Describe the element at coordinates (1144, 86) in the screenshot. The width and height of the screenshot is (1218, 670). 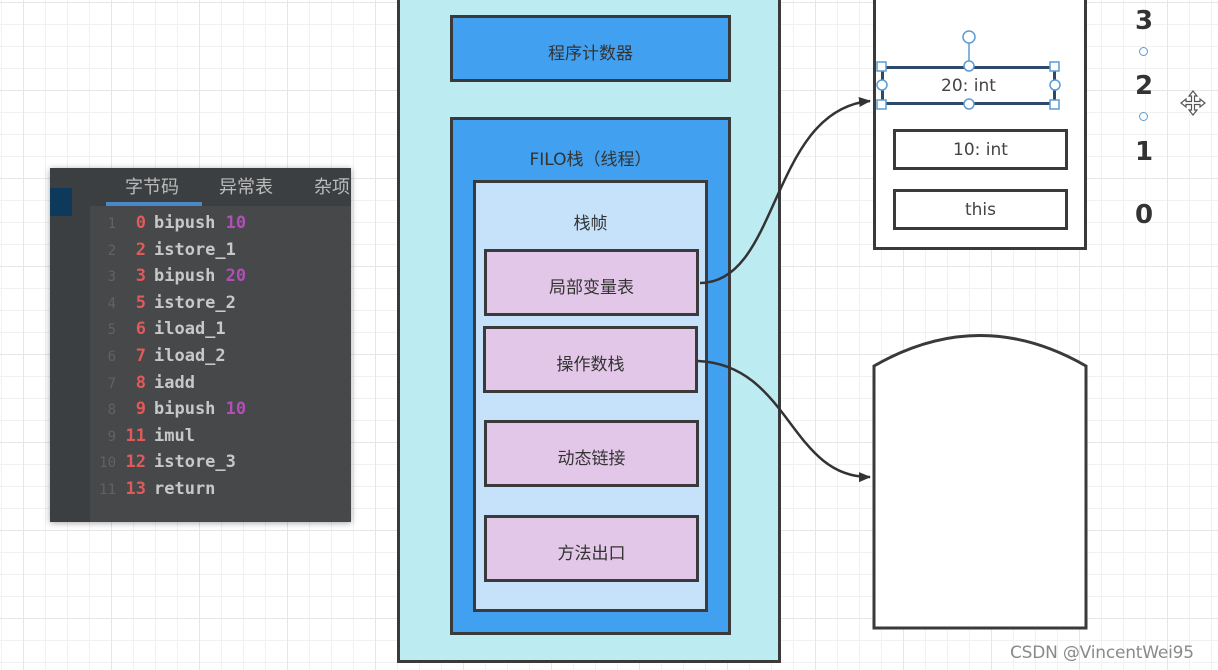
I see `slot-index-2: 2` at that location.